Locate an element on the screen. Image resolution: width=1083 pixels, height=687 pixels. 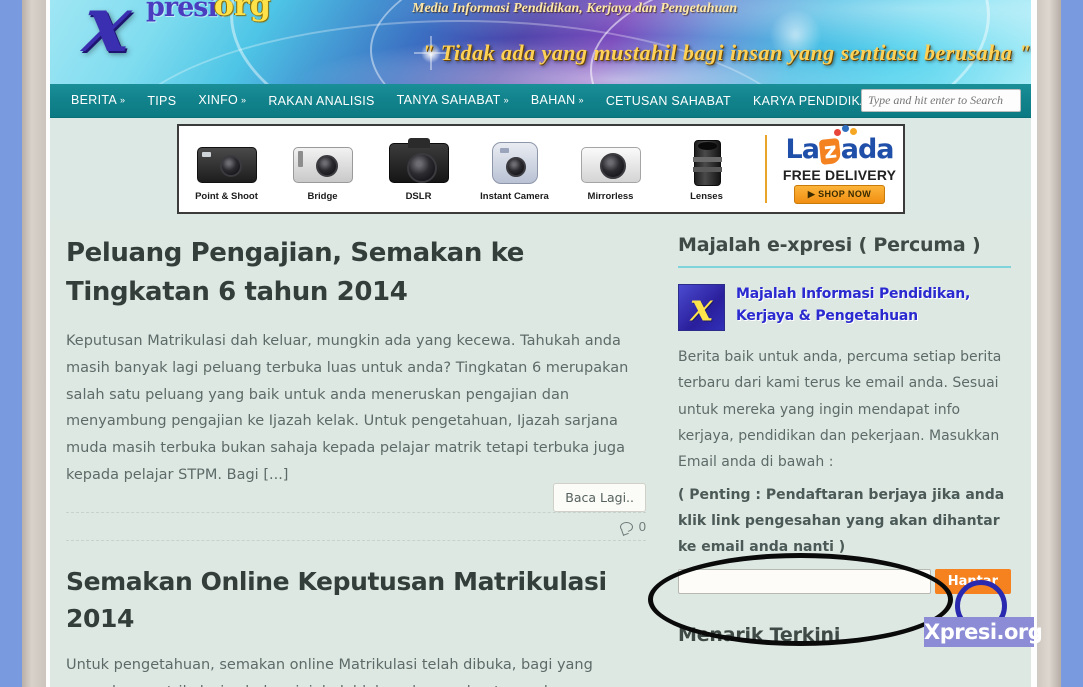
ad-divider is located at coordinates (765, 169).